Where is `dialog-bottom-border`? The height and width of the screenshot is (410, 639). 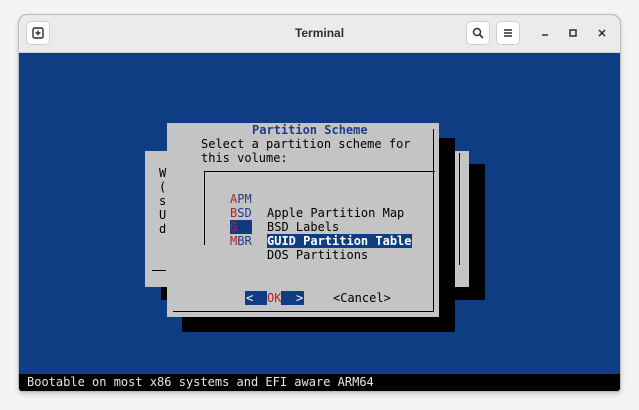
dialog-bottom-border is located at coordinates (303, 311).